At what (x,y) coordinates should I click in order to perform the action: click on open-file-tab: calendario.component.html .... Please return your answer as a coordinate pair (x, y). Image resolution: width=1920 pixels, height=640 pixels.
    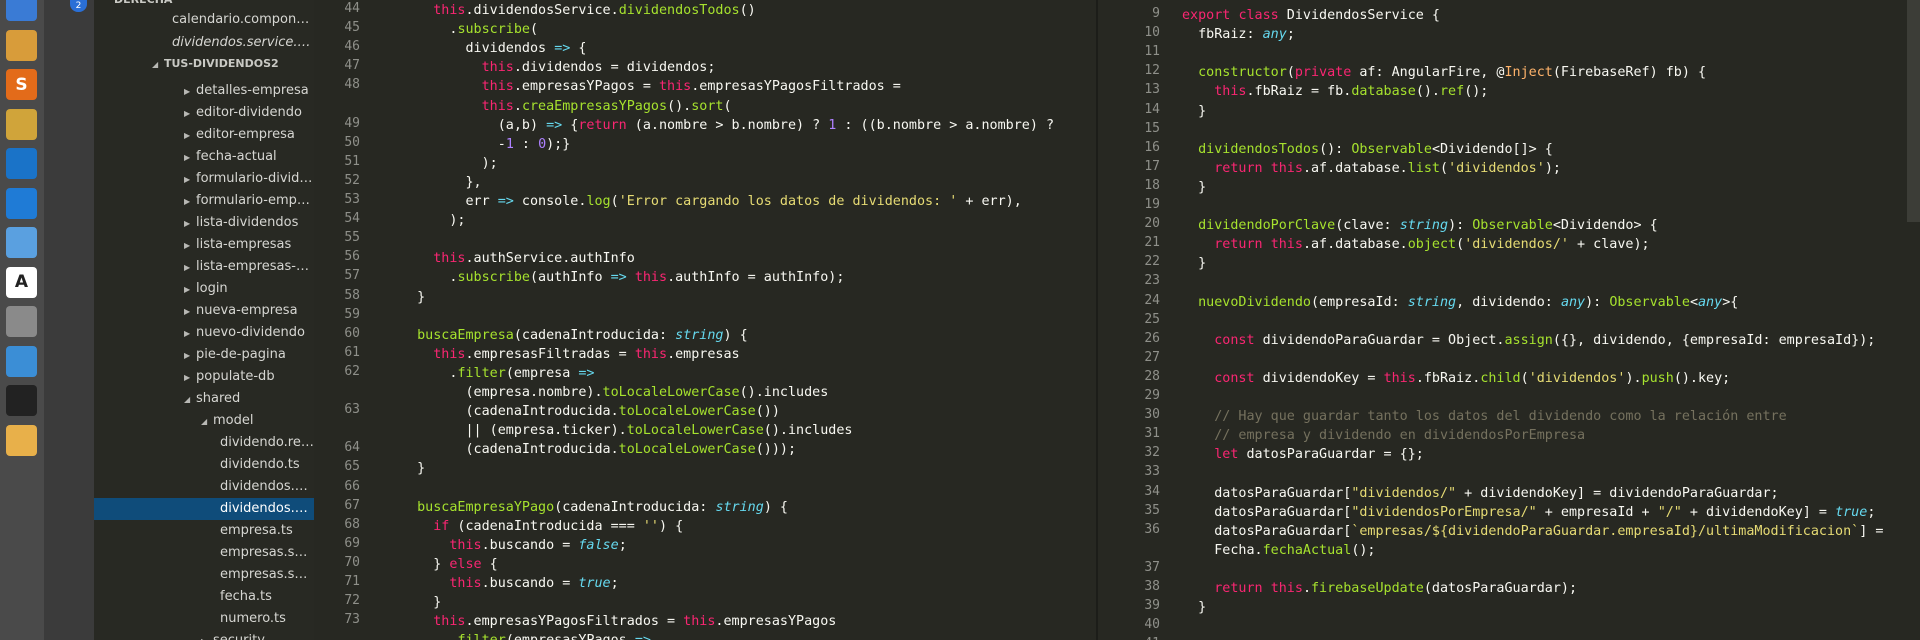
    Looking at the image, I should click on (204, 20).